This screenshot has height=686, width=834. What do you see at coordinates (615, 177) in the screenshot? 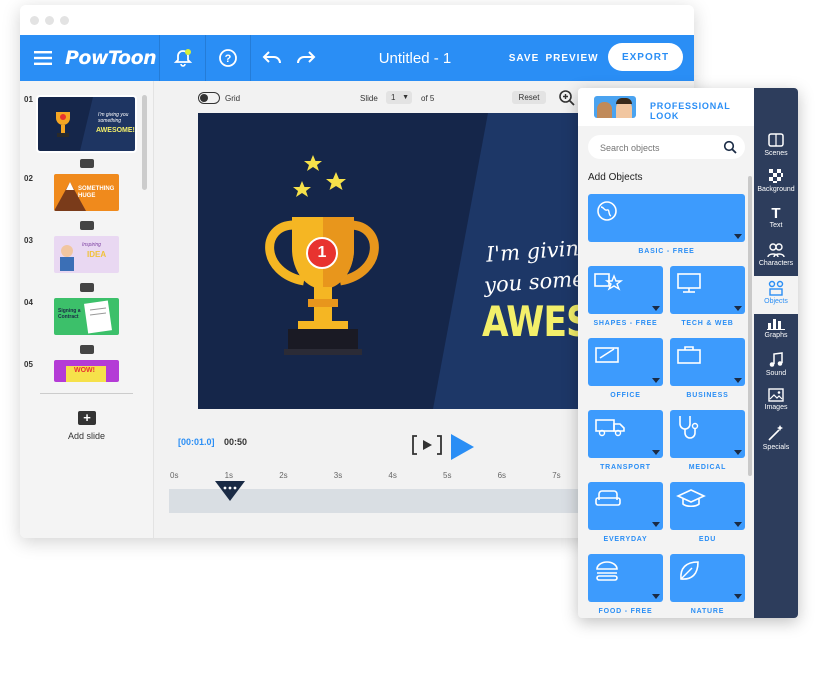
I see `add-objects-title: Add Objects` at bounding box center [615, 177].